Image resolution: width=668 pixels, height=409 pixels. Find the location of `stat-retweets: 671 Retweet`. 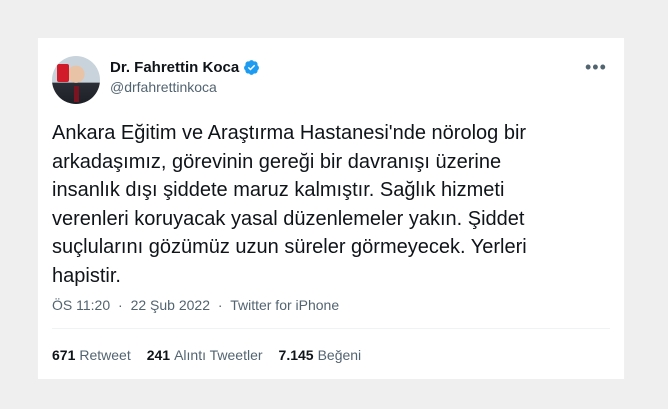

stat-retweets: 671 Retweet is located at coordinates (91, 355).